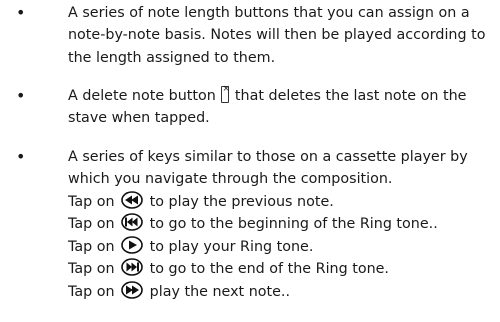 The height and width of the screenshot is (322, 500). Describe the element at coordinates (132, 245) in the screenshot. I see `play-icon` at that location.